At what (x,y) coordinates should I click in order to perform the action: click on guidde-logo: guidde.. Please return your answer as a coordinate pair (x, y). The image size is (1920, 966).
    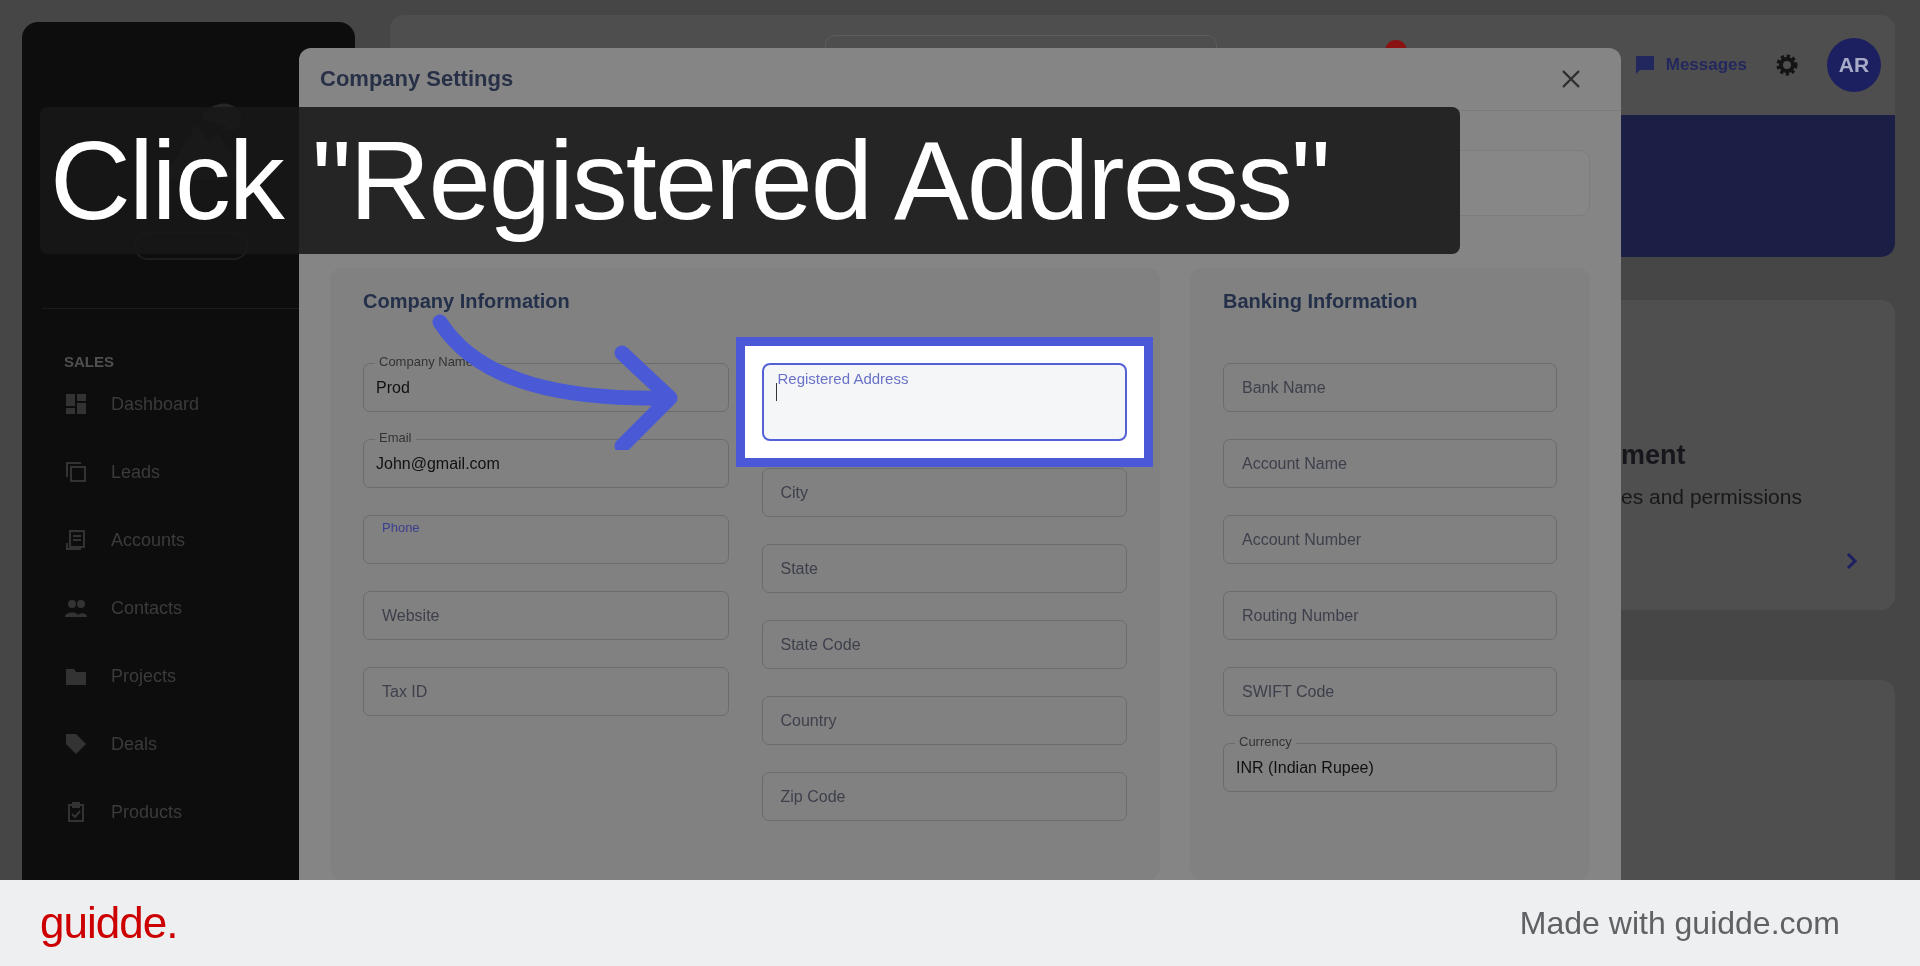
    Looking at the image, I should click on (109, 923).